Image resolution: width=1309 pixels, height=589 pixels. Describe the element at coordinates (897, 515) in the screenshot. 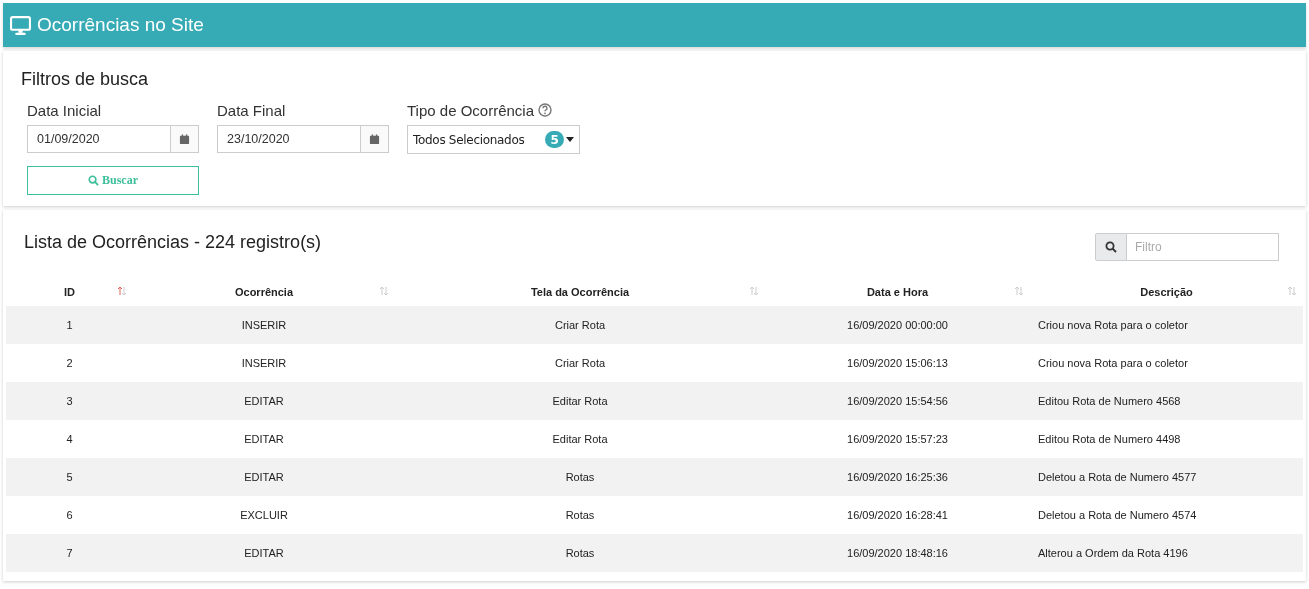

I see `table-cell: 16/09/2020 16:28:41` at that location.